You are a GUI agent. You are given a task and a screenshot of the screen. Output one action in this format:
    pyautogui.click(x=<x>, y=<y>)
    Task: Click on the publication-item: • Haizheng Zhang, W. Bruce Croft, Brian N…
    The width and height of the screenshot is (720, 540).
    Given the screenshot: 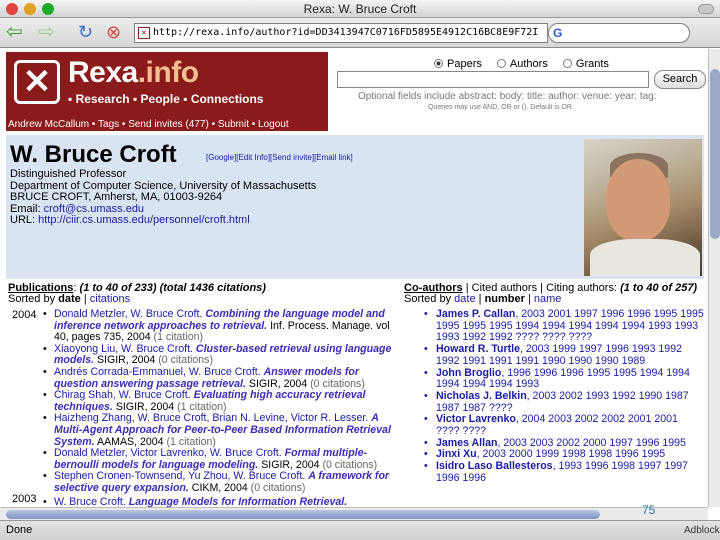 What is the action you would take?
    pyautogui.click(x=217, y=430)
    